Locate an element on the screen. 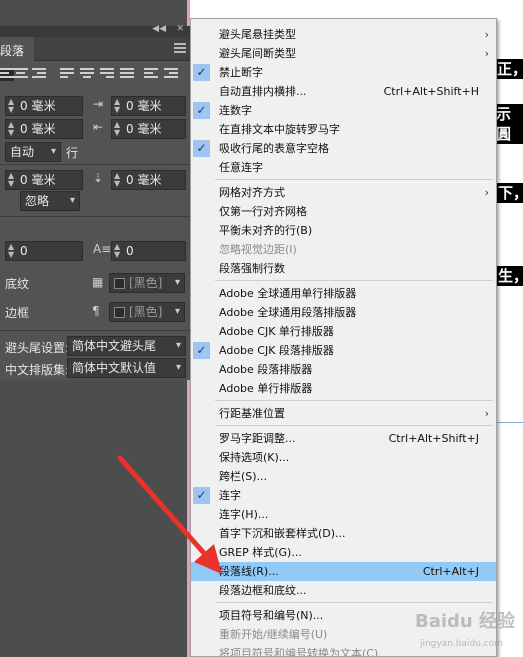 Image resolution: width=523 pixels, height=657 pixels. leading-unit-label: 行 is located at coordinates (72, 153).